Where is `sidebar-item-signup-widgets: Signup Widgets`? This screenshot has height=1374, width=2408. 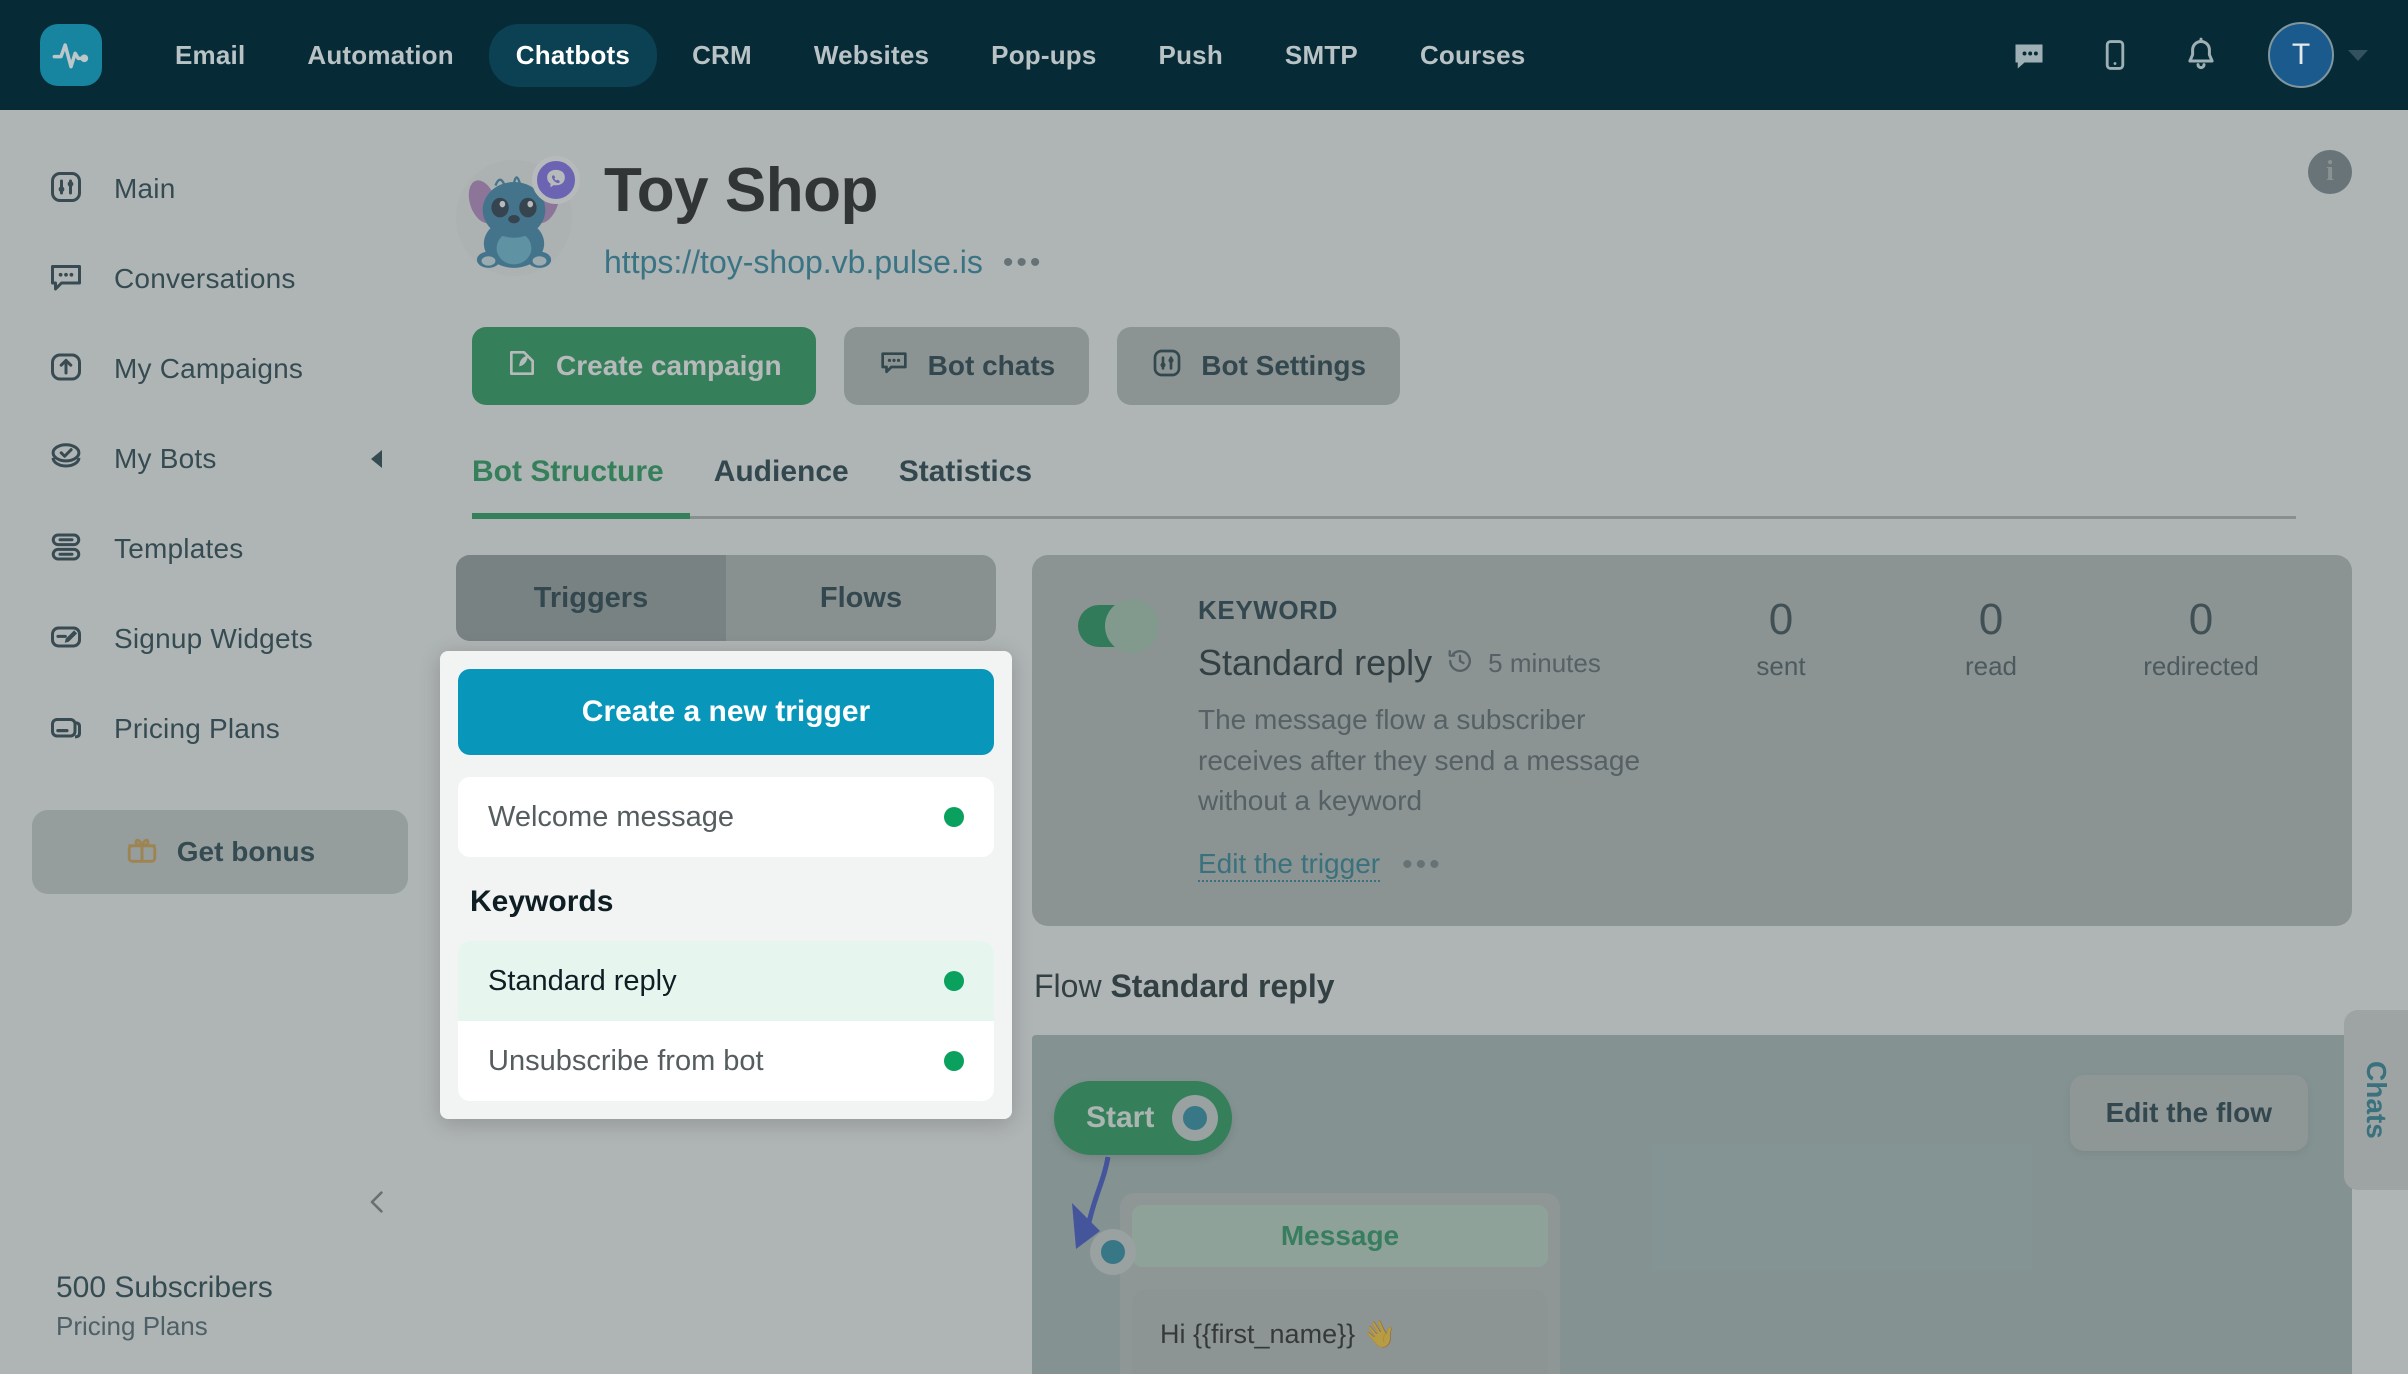 sidebar-item-signup-widgets: Signup Widgets is located at coordinates (220, 639).